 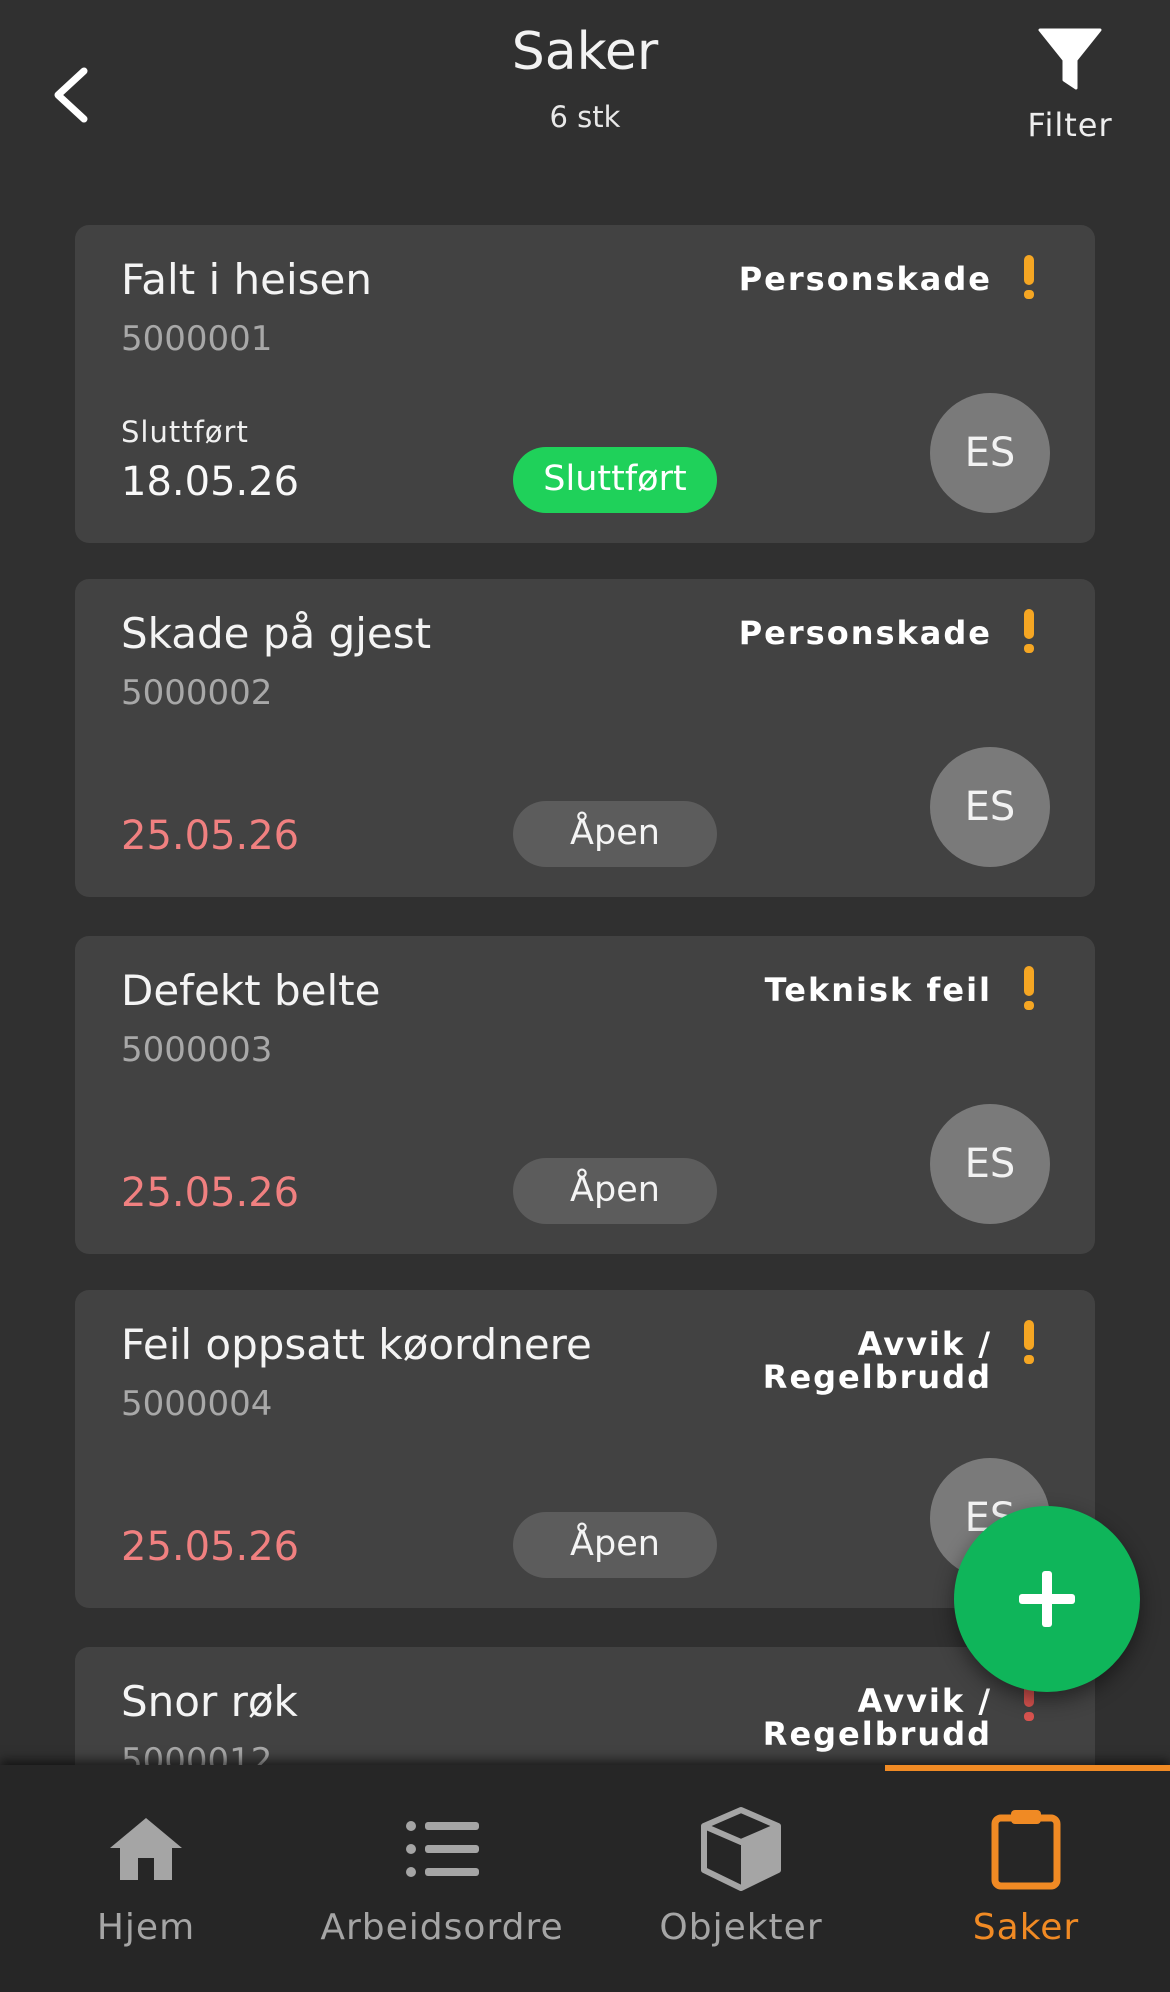 I want to click on nav-item-hjem: Hjem, so click(x=146, y=1878).